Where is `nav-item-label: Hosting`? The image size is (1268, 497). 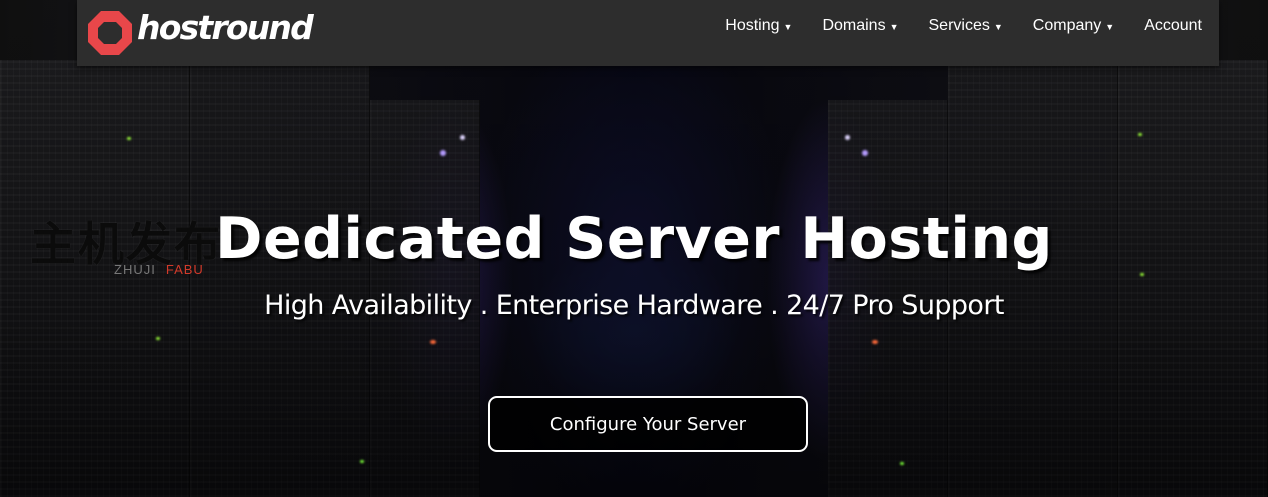
nav-item-label: Hosting is located at coordinates (752, 25).